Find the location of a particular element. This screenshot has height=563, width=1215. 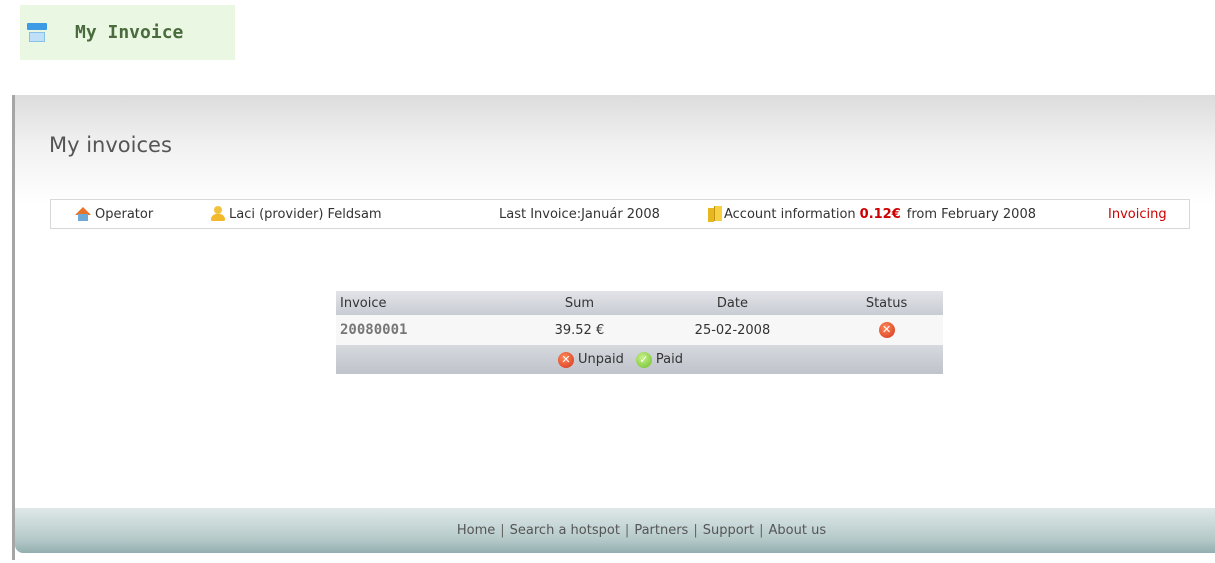

invoicing-label: Invoicing is located at coordinates (1137, 214).